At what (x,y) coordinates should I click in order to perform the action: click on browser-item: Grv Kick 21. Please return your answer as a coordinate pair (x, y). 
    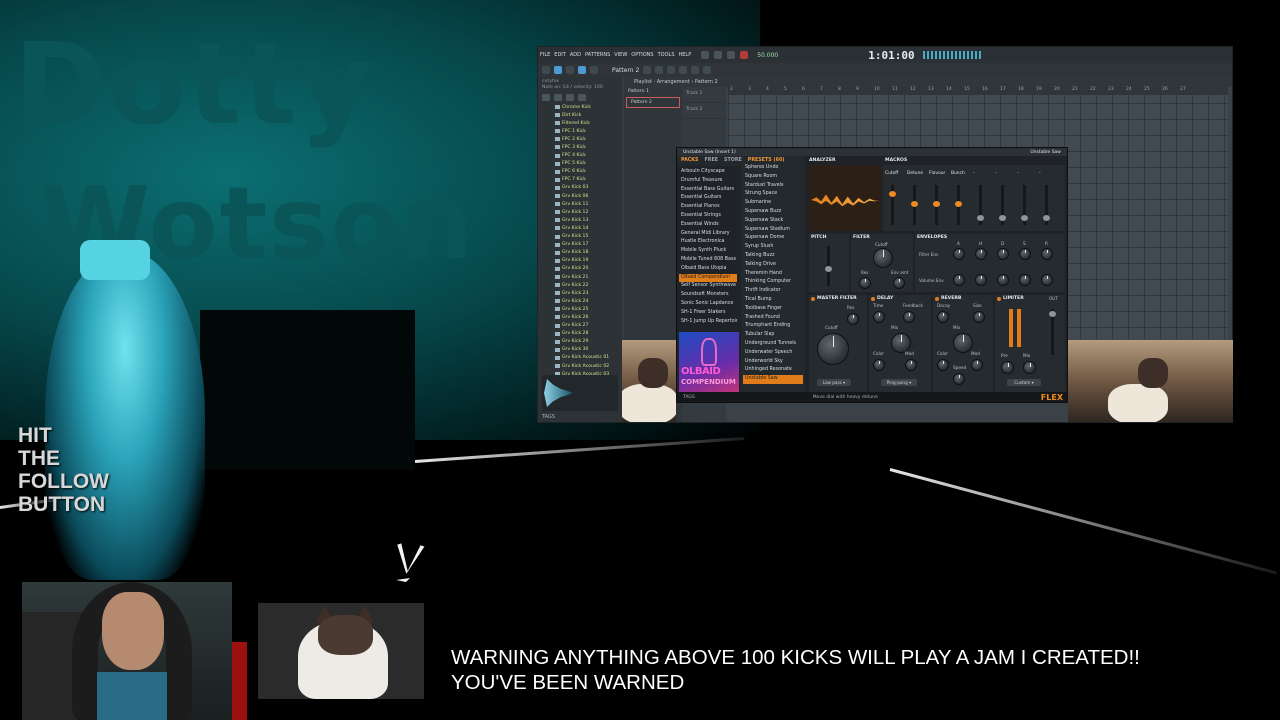
    Looking at the image, I should click on (580, 277).